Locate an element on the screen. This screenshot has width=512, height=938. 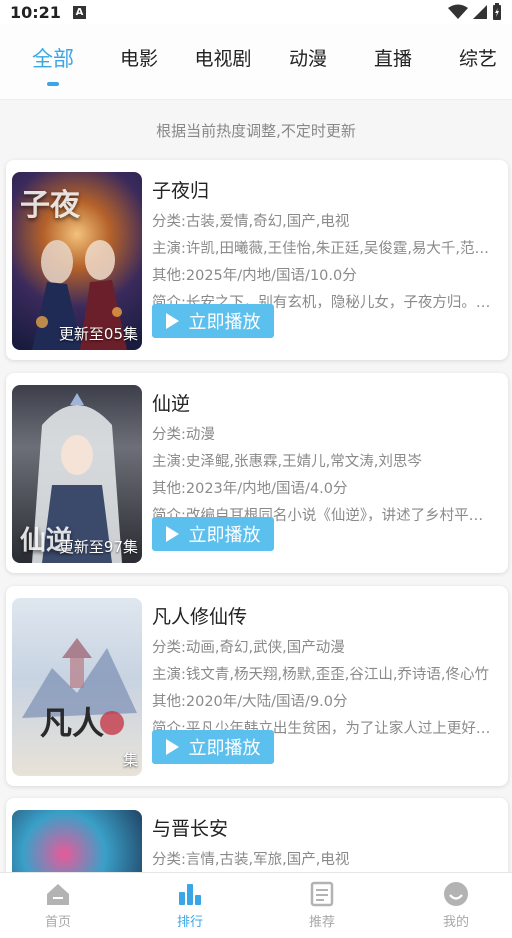
nav-recommend: 推荐 is located at coordinates (322, 905).